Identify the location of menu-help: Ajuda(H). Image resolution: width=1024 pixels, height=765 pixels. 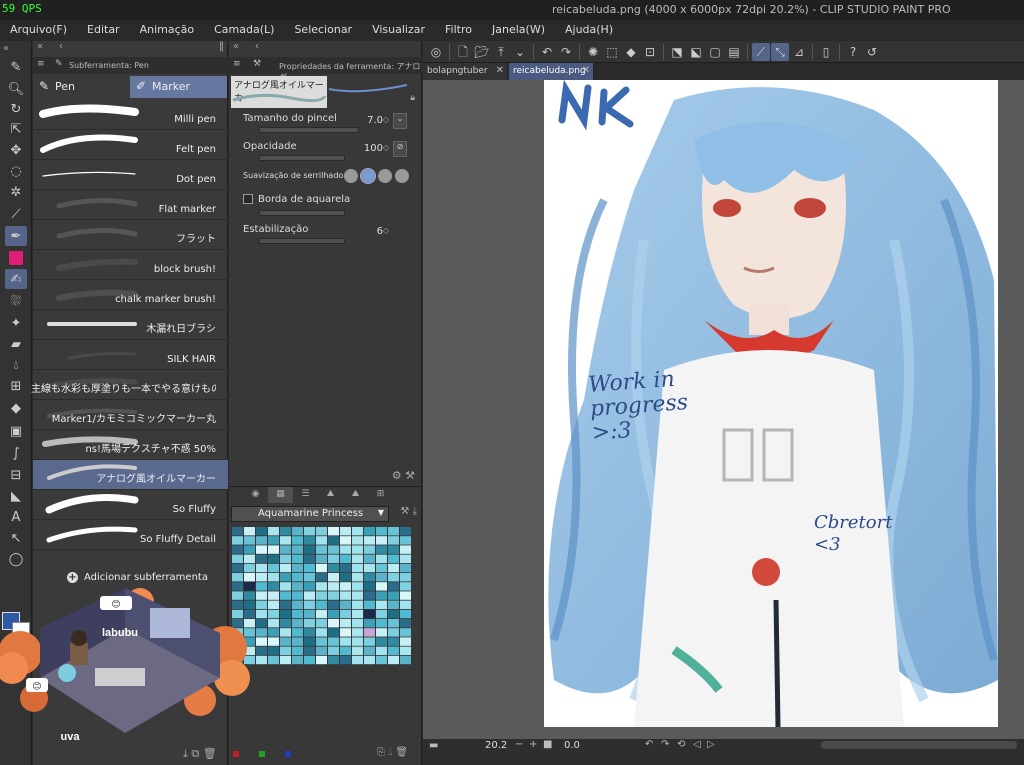
(589, 30).